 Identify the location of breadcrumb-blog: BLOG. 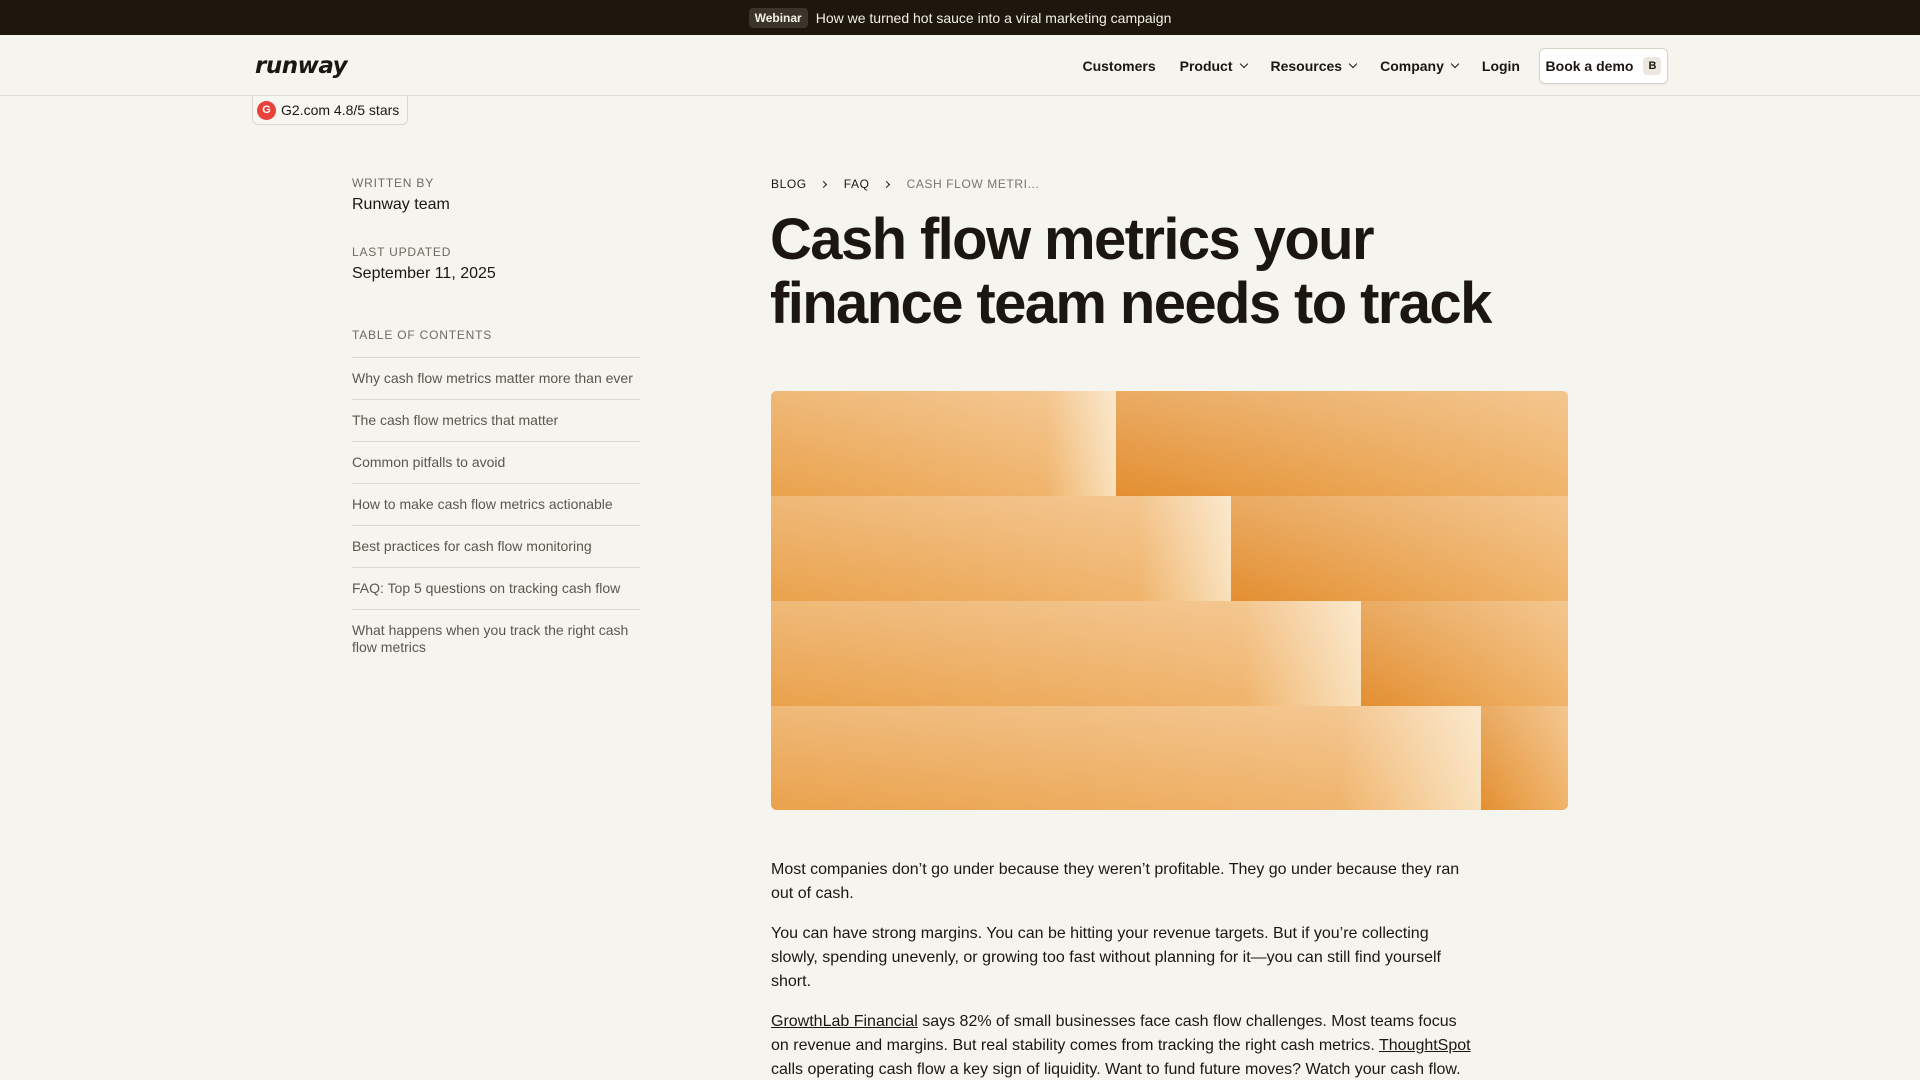
(789, 184).